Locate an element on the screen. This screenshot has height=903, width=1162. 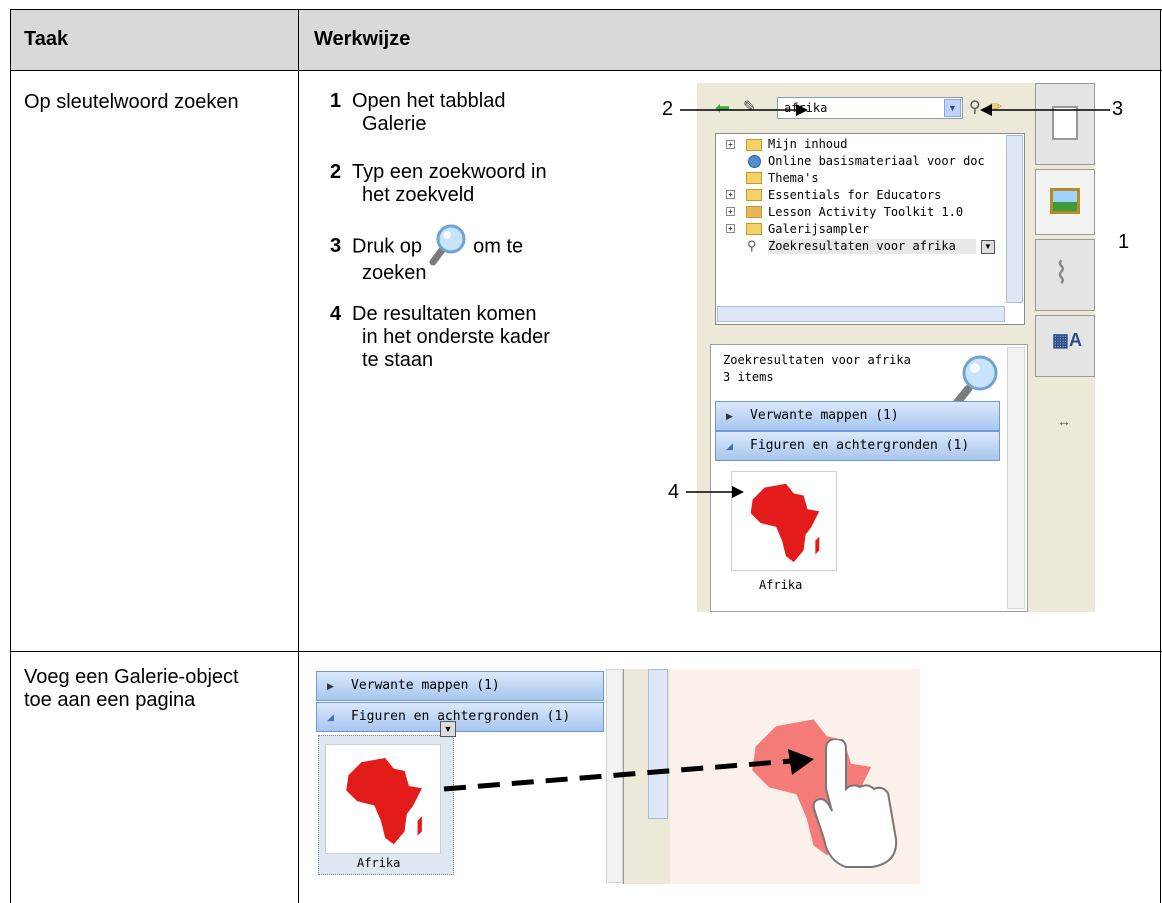
callout-3: 3 is located at coordinates (1118, 109).